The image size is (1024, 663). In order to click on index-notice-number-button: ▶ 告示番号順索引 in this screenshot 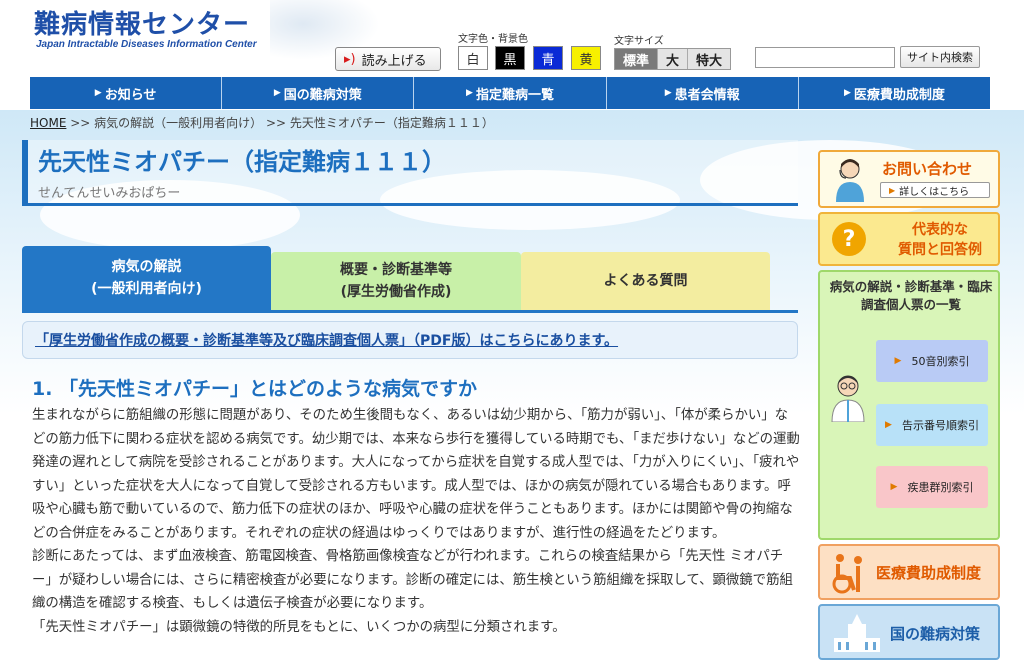, I will do `click(932, 425)`.